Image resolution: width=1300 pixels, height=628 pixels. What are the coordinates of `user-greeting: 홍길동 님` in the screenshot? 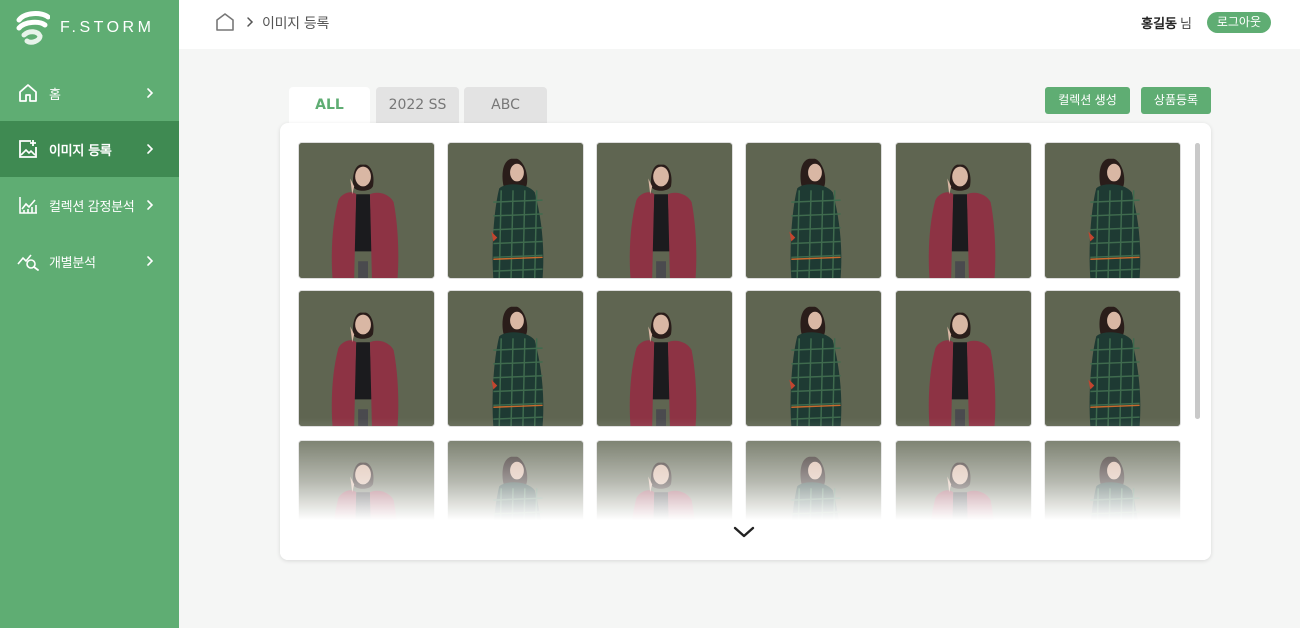 It's located at (1166, 22).